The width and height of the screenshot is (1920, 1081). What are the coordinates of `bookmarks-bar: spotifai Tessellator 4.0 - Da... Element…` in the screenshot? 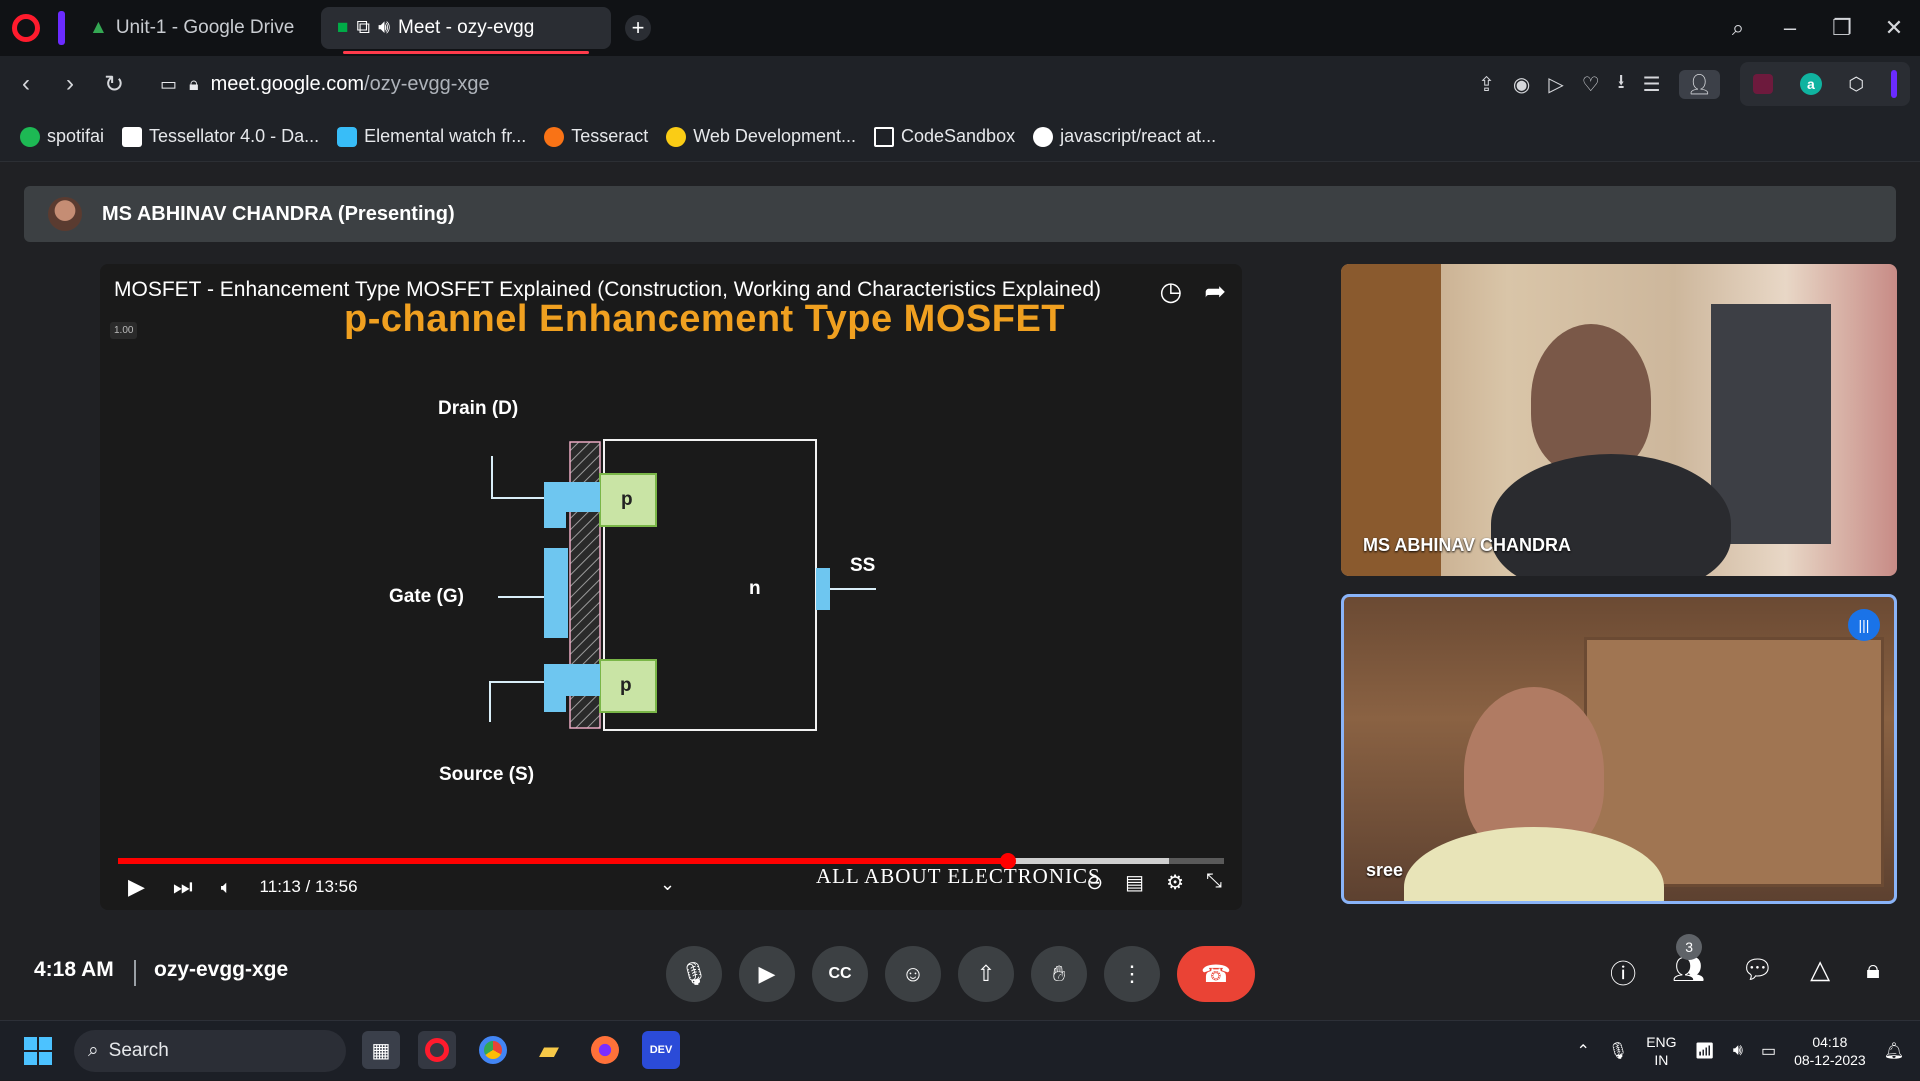 It's located at (960, 137).